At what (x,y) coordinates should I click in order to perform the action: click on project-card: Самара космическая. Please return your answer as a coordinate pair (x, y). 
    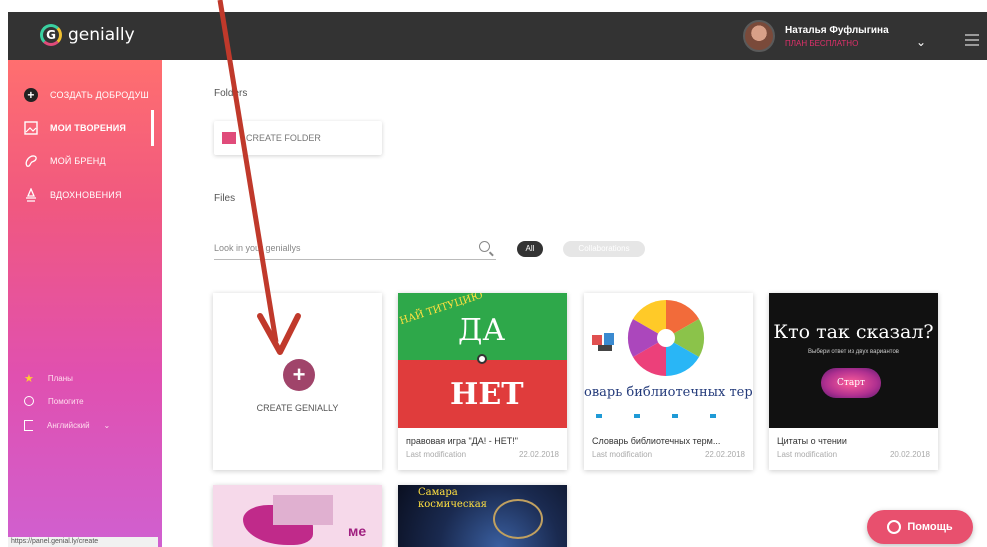
    Looking at the image, I should click on (482, 516).